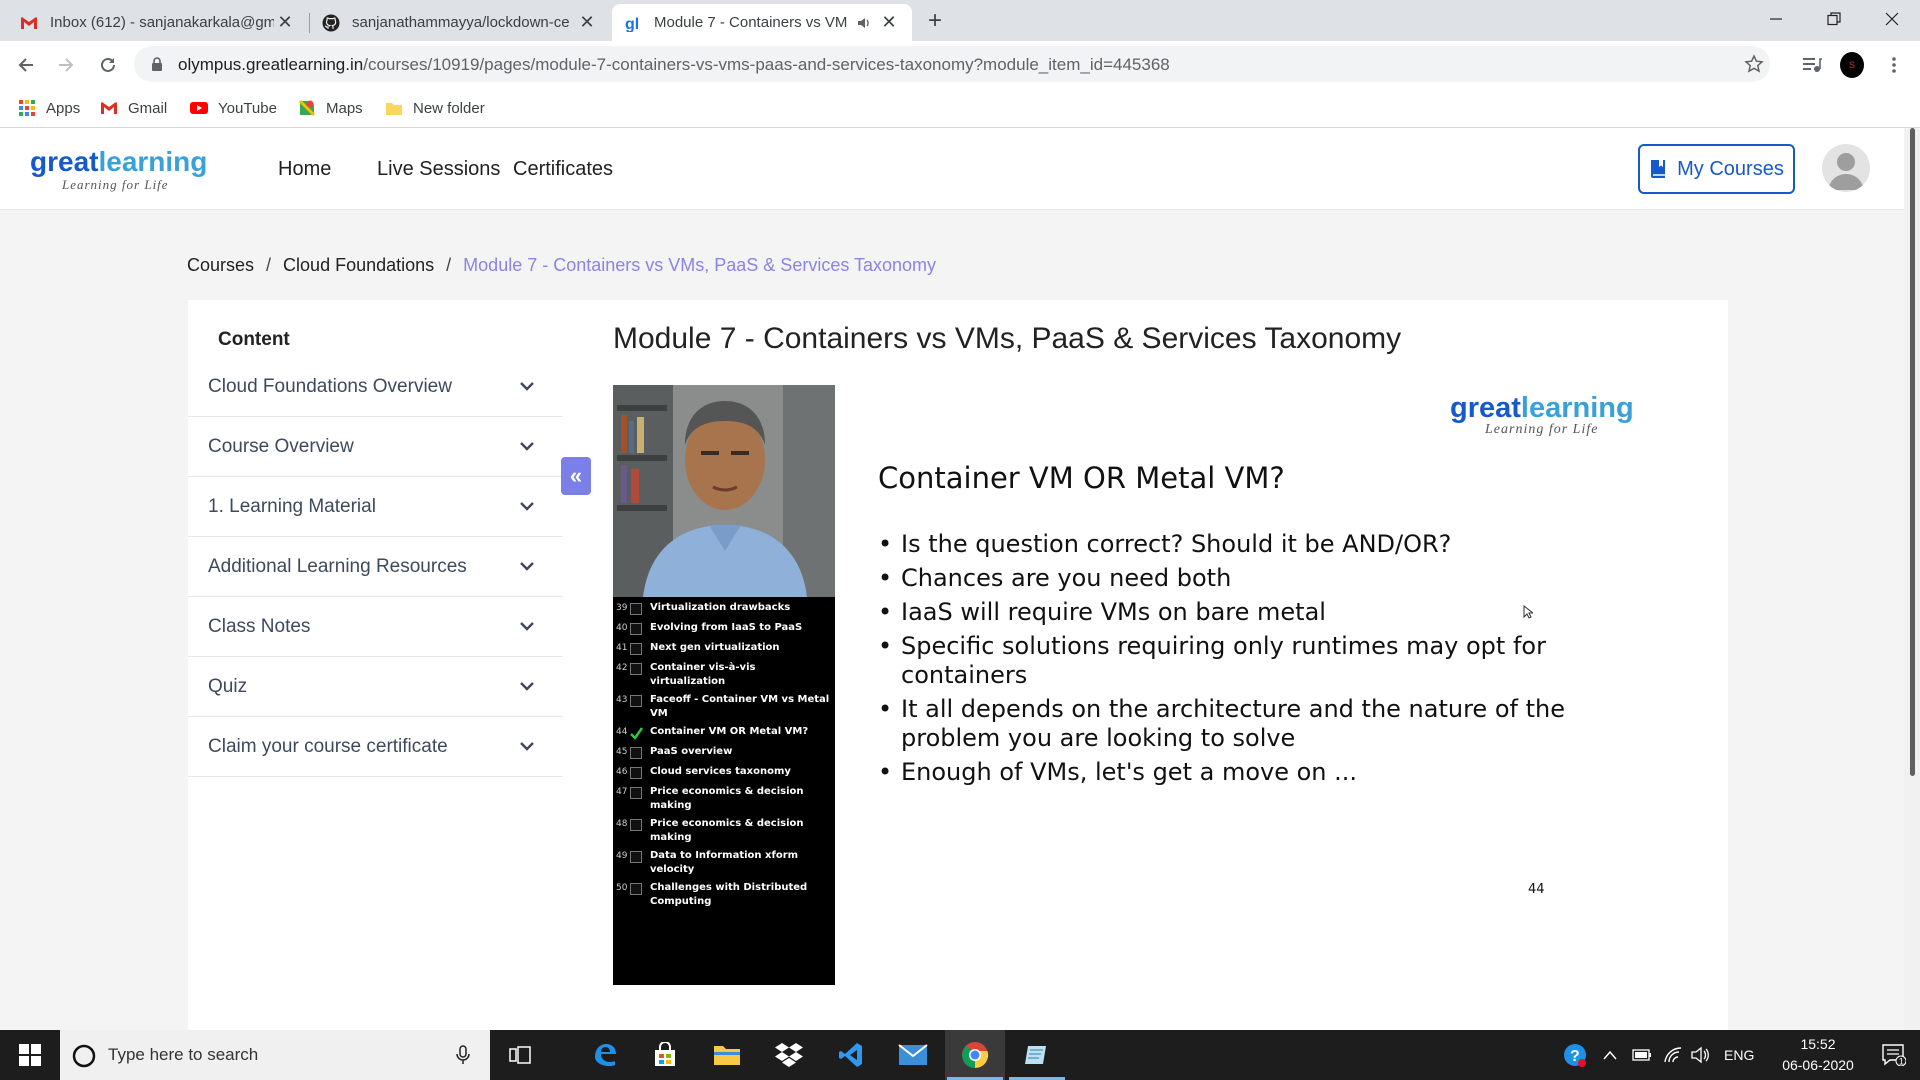  I want to click on mouse-cursor-icon, so click(1528, 612).